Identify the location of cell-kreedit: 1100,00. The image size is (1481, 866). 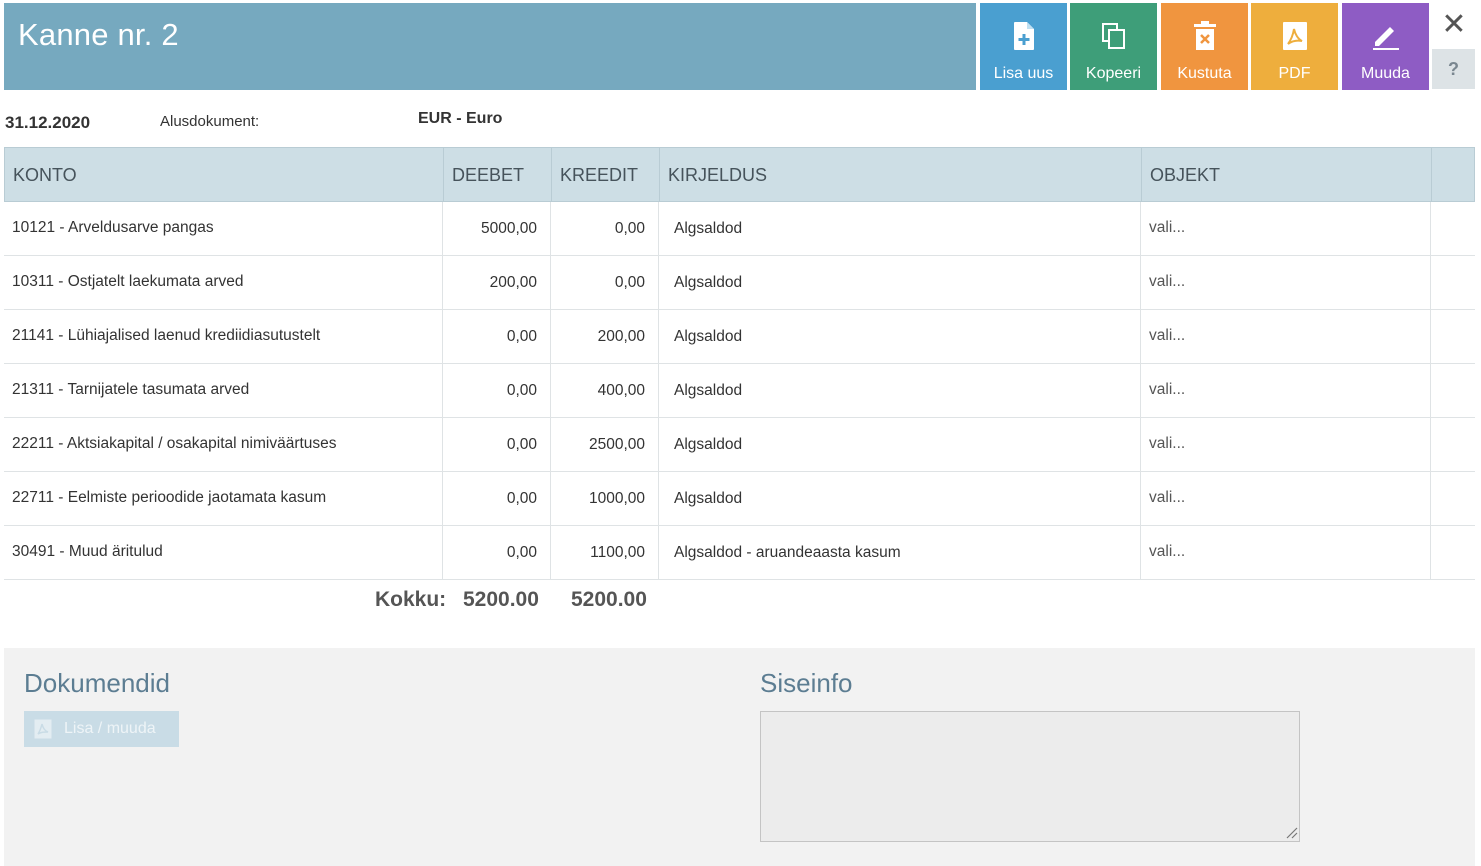
(605, 552).